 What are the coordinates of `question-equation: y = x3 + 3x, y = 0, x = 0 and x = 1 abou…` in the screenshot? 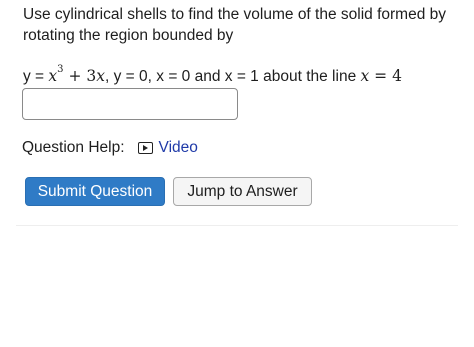 It's located at (212, 75).